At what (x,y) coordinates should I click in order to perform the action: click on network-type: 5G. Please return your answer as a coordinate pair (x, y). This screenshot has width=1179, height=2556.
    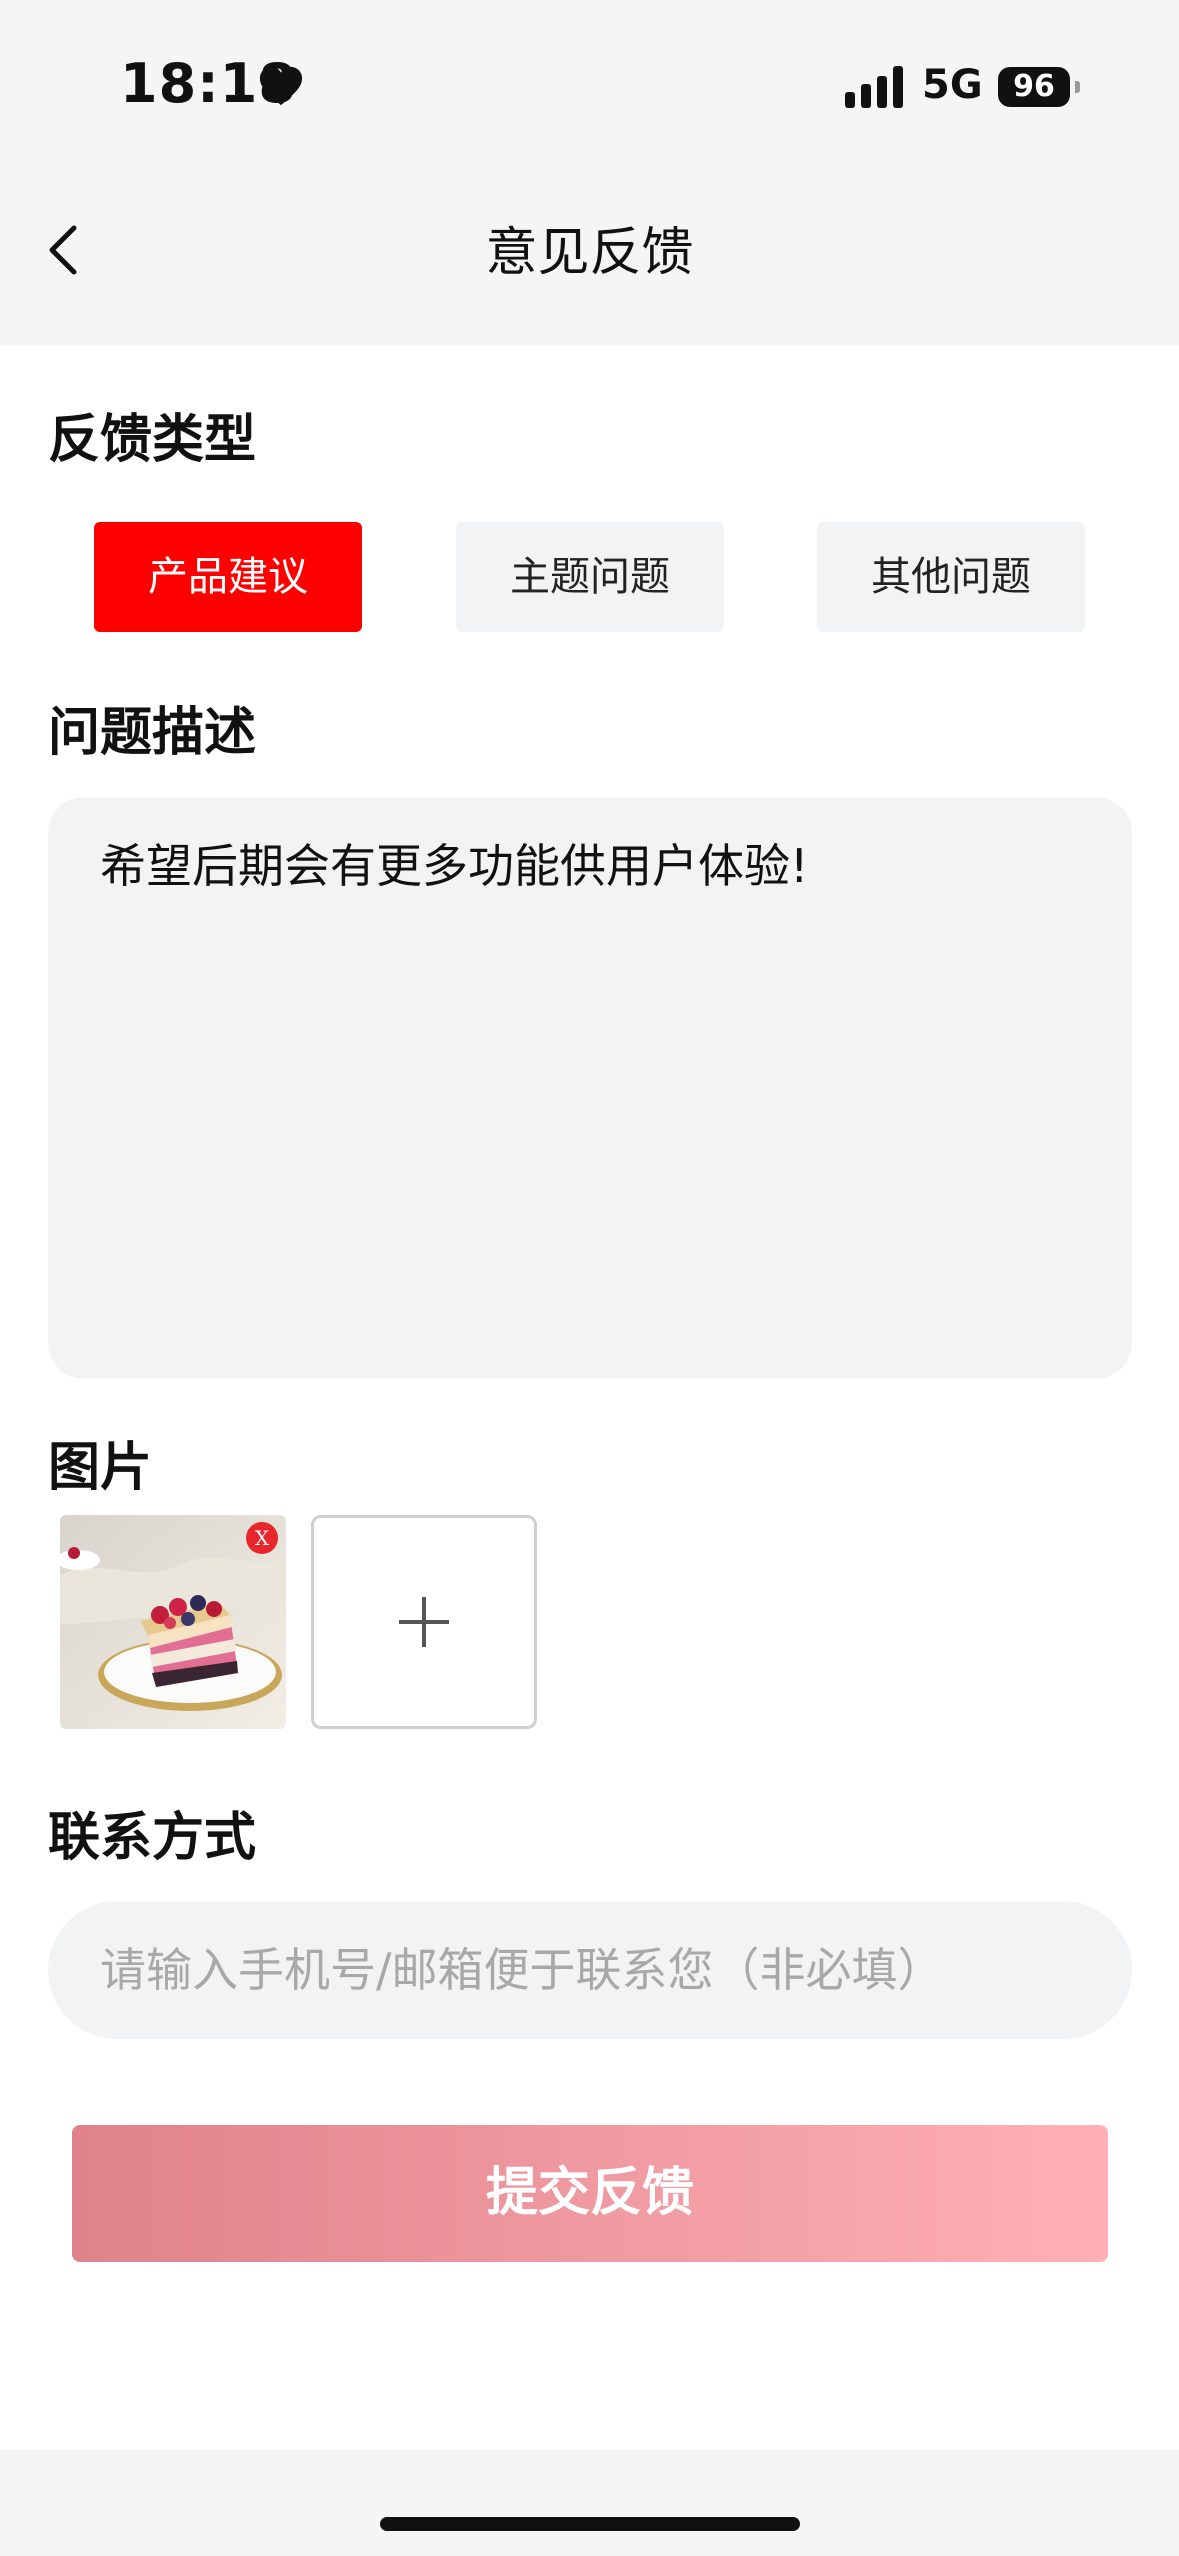
    Looking at the image, I should click on (952, 85).